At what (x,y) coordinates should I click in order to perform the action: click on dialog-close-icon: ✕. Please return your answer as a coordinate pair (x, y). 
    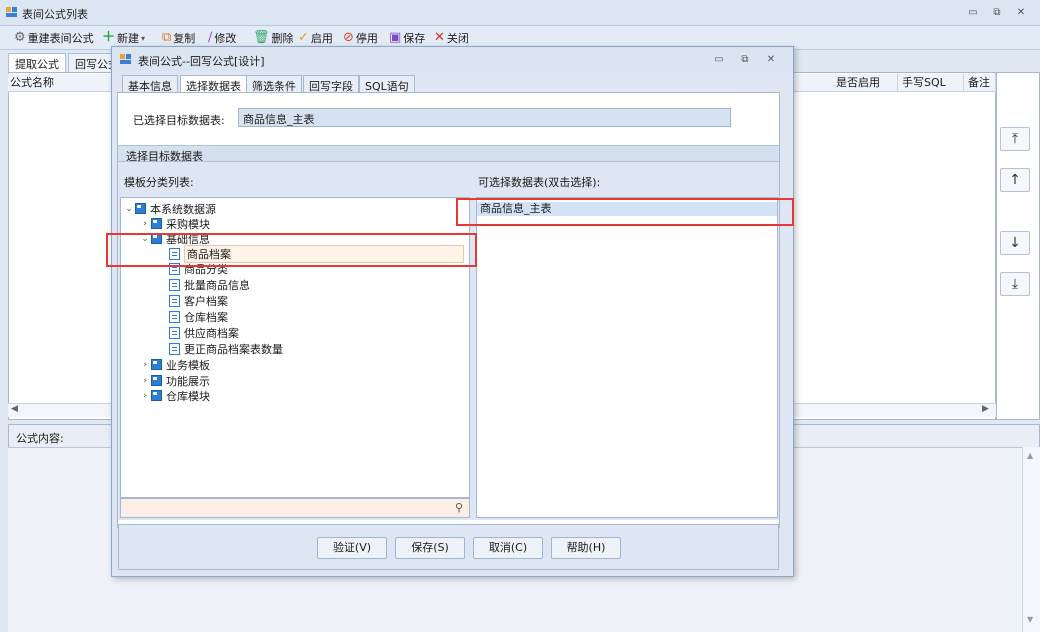
    Looking at the image, I should click on (771, 60).